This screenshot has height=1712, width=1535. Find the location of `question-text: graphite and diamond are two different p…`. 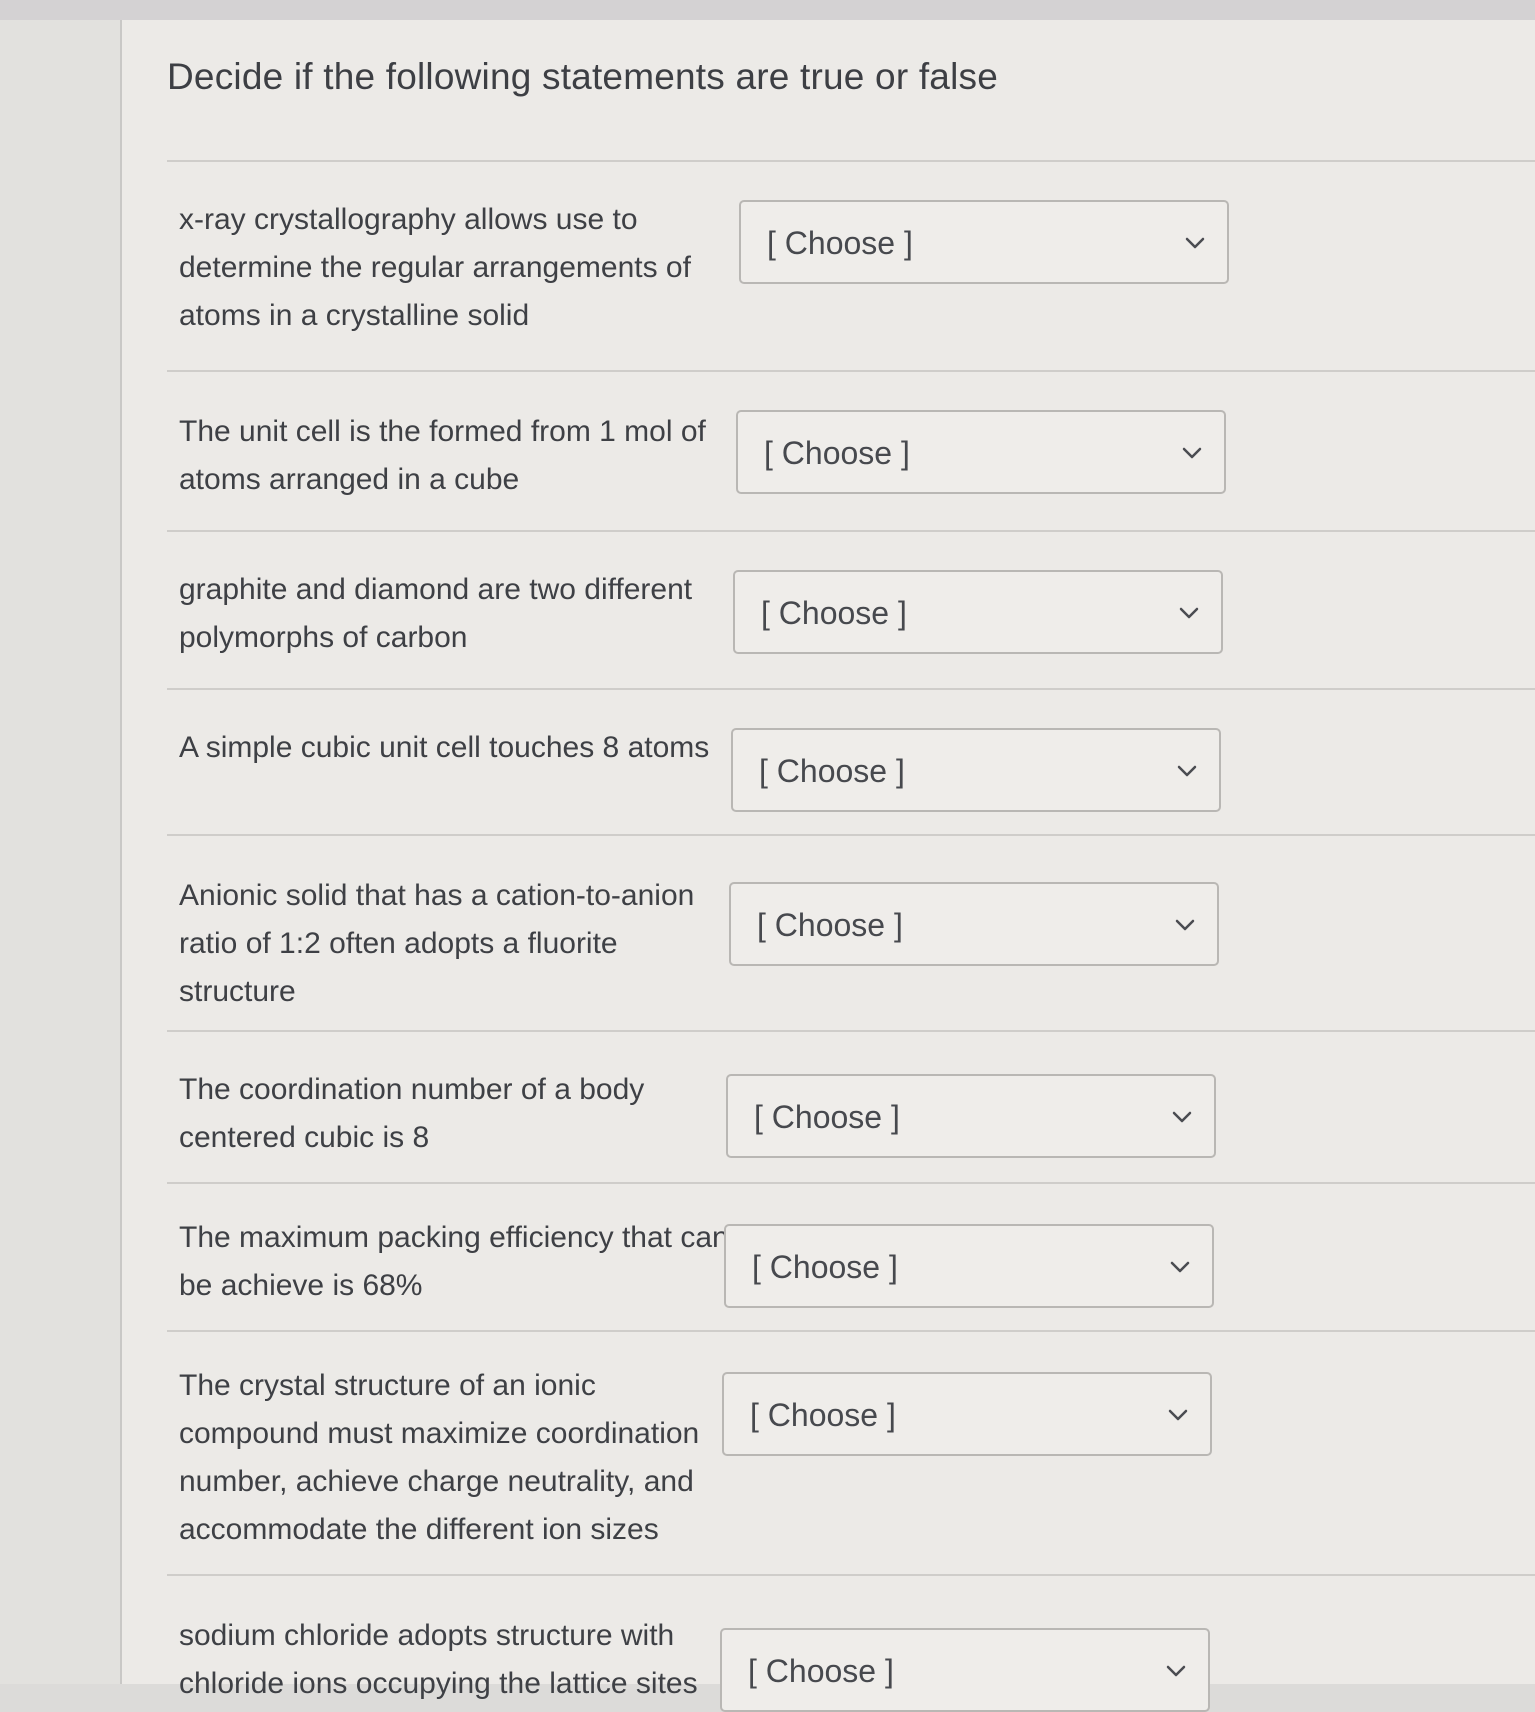

question-text: graphite and diamond are two different p… is located at coordinates (436, 613).